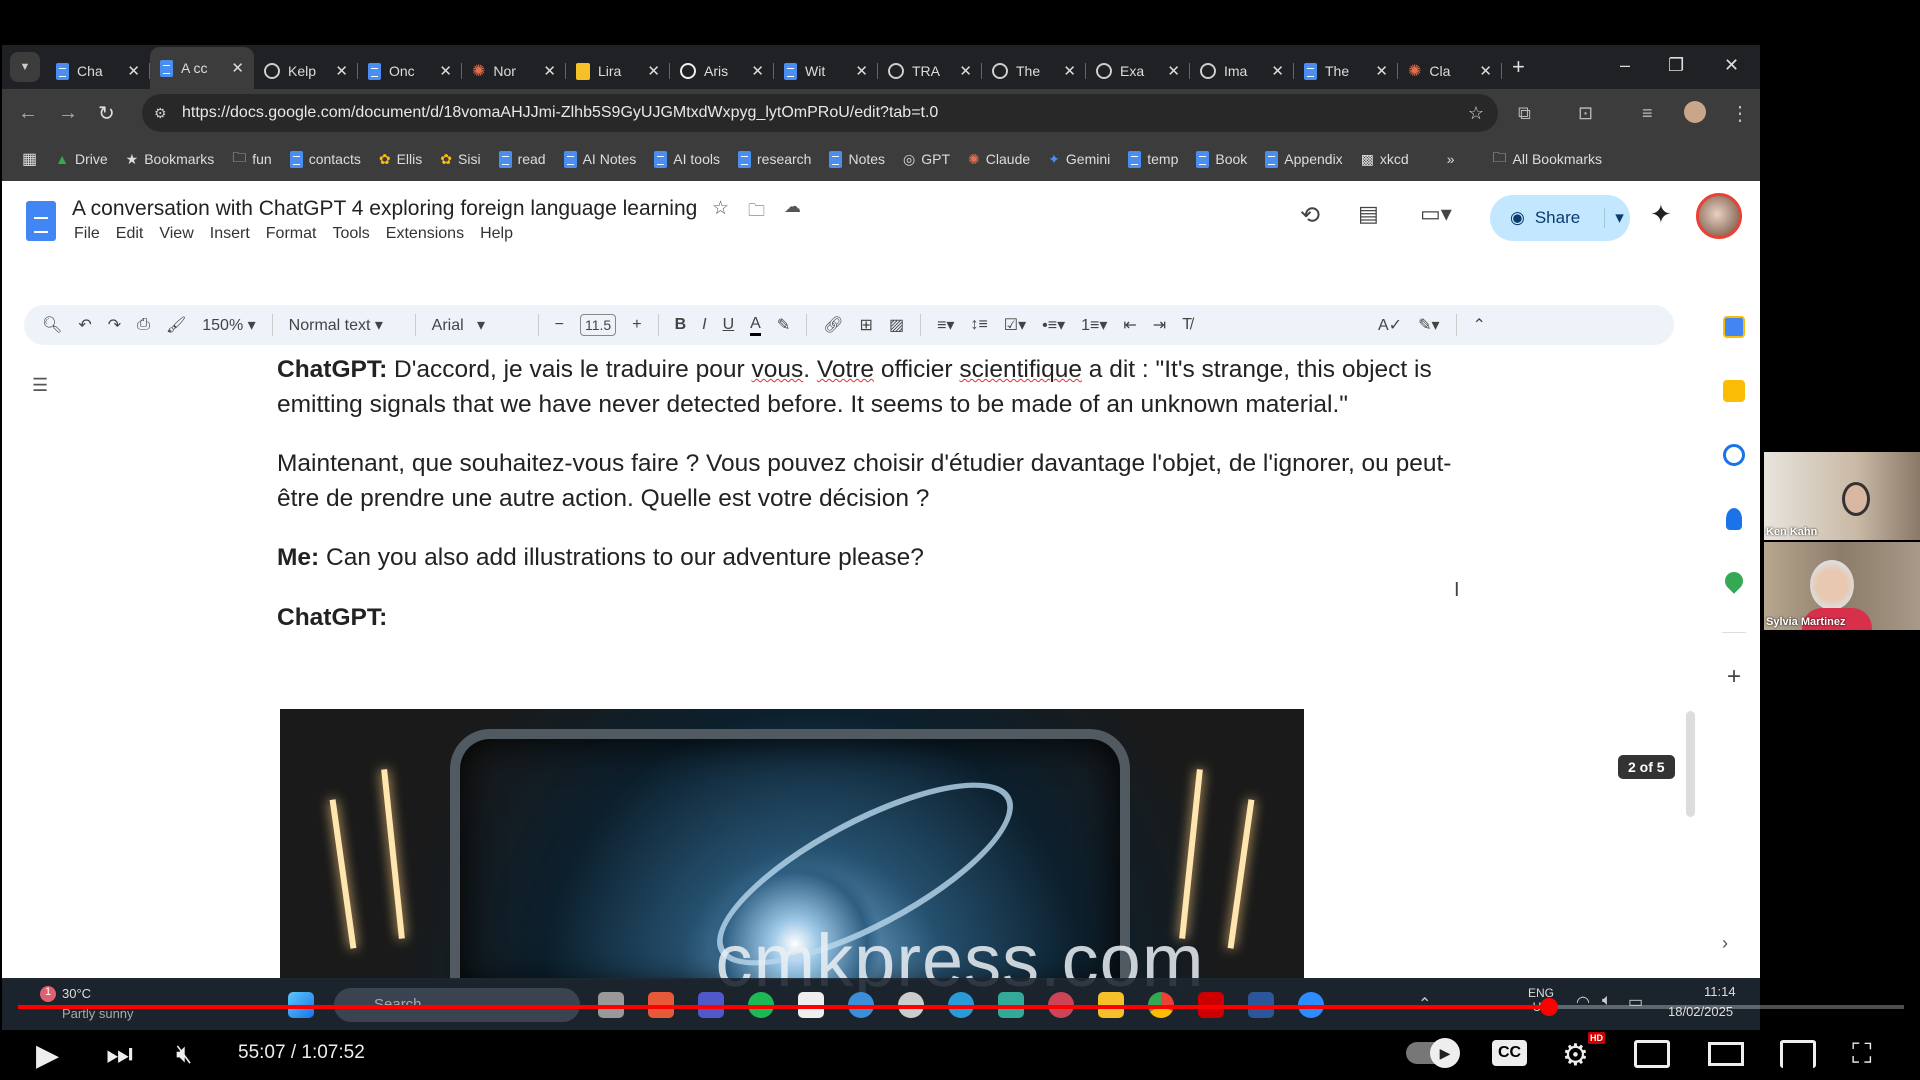 The width and height of the screenshot is (1920, 1080). What do you see at coordinates (1585, 113) in the screenshot?
I see `screenshot-icon: ⊡` at bounding box center [1585, 113].